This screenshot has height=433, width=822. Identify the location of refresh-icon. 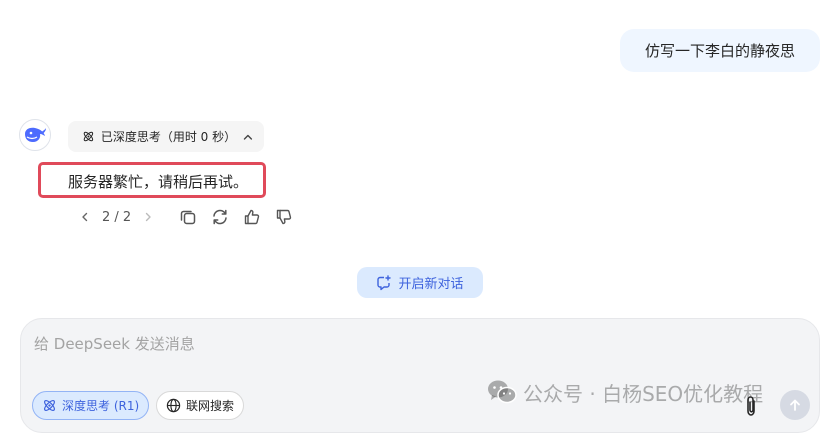
(220, 217).